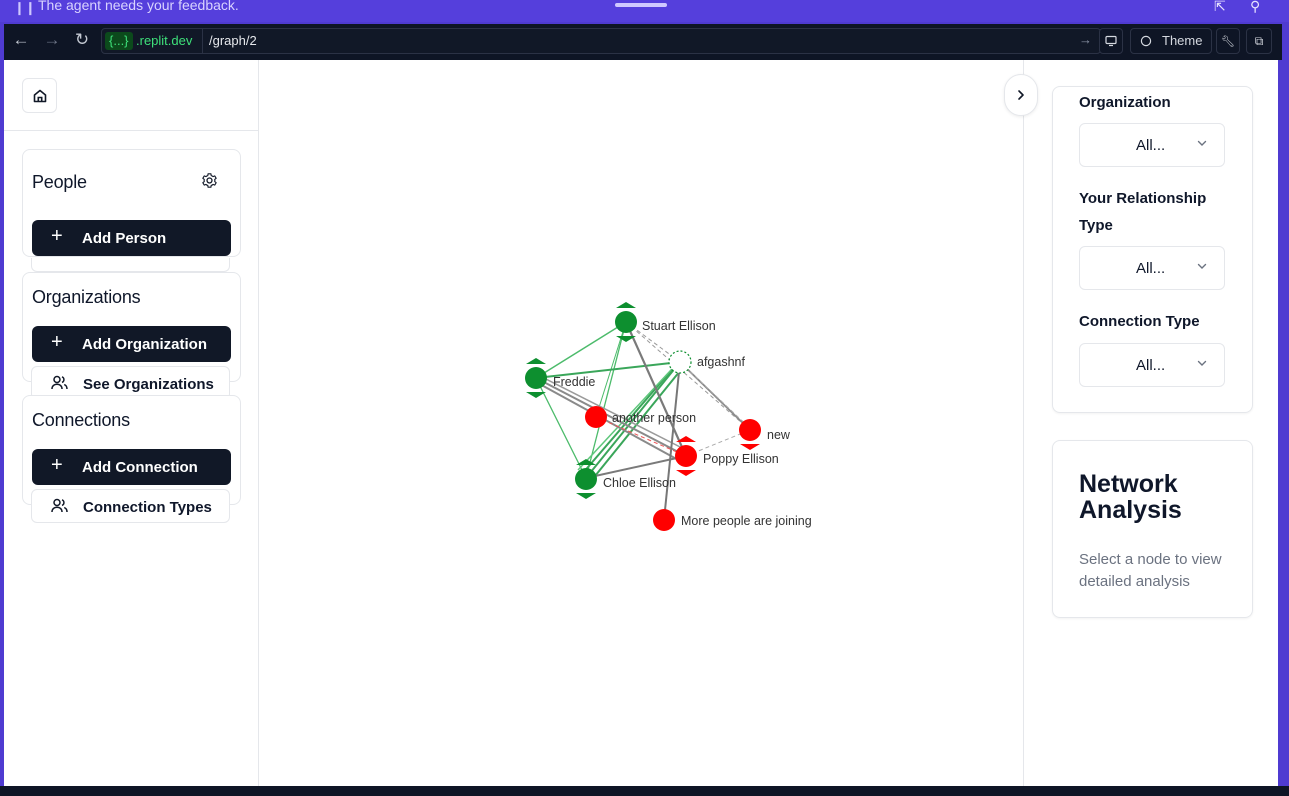 Image resolution: width=1289 pixels, height=796 pixels. What do you see at coordinates (164, 40) in the screenshot?
I see `domain-suffix: .replit.dev` at bounding box center [164, 40].